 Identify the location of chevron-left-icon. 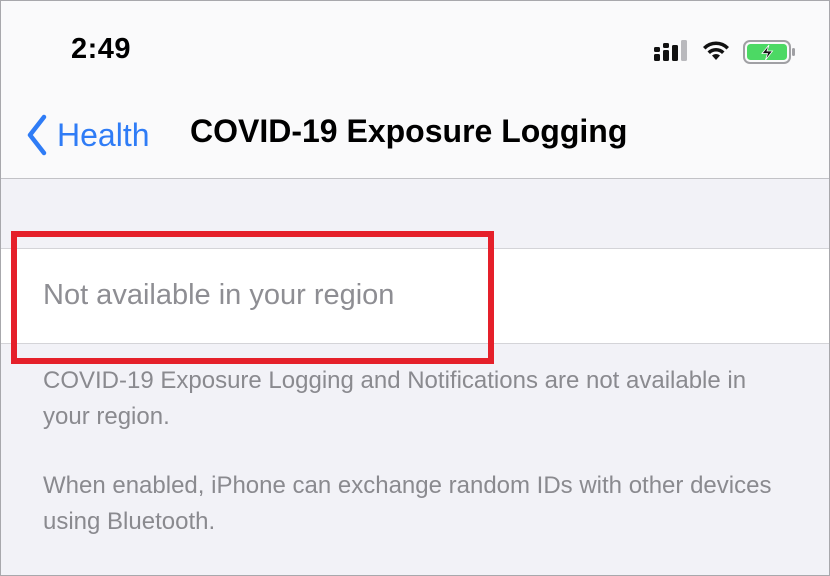
(37, 135).